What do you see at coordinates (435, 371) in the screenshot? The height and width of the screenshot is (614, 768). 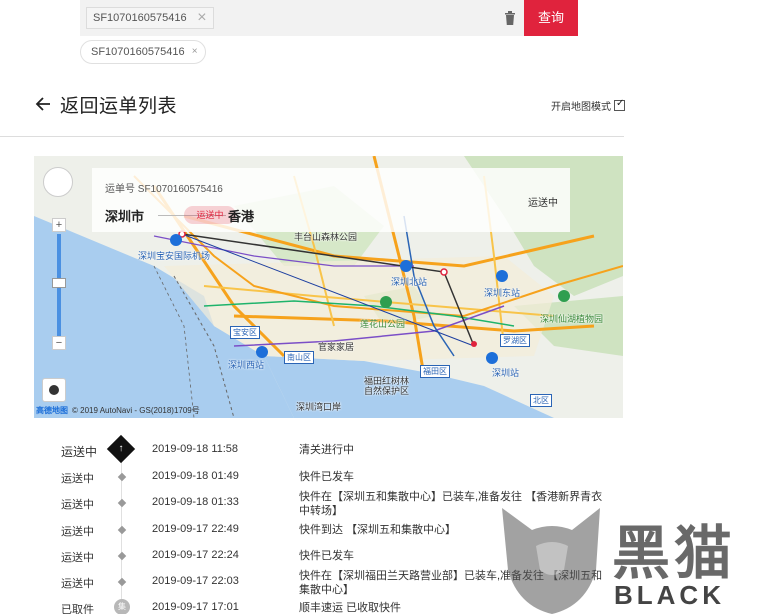 I see `map-label-futian: 福田区` at bounding box center [435, 371].